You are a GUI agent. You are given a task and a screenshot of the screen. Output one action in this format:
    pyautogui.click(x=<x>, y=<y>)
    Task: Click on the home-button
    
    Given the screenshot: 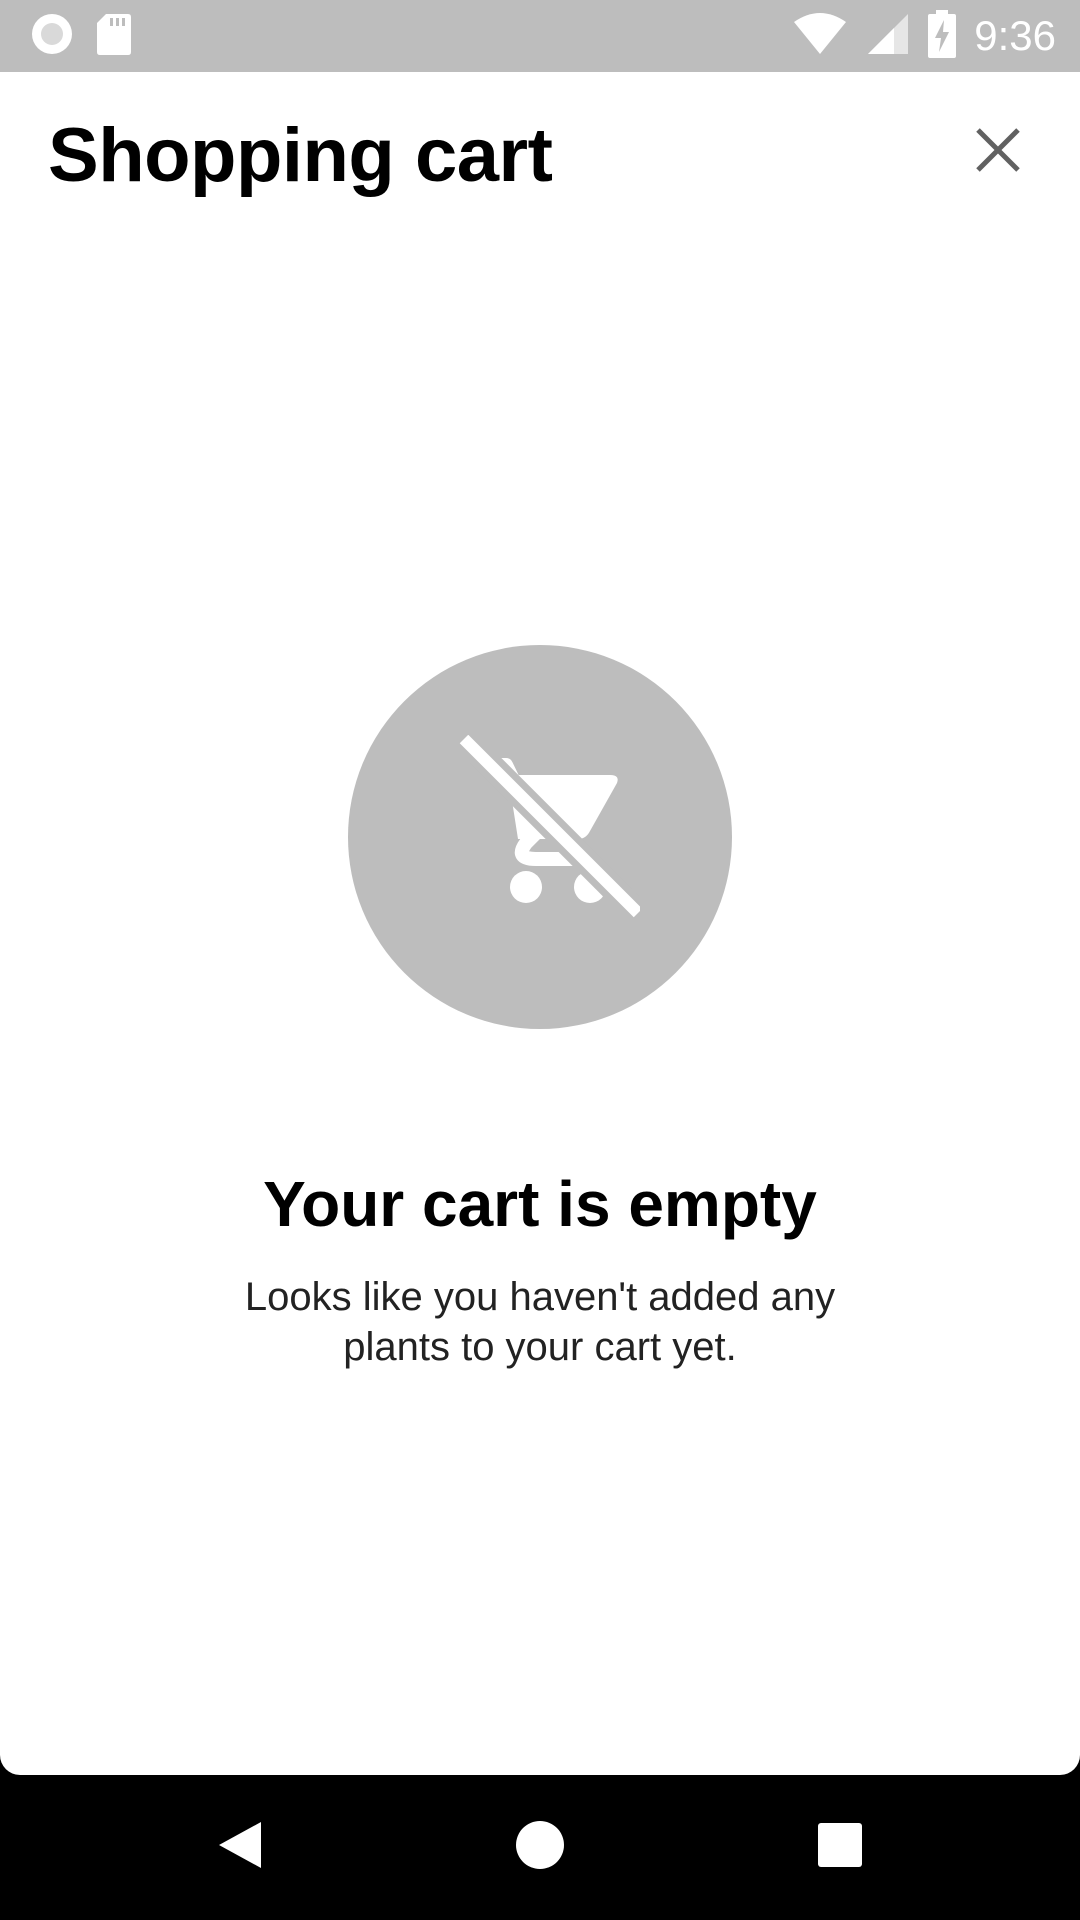 What is the action you would take?
    pyautogui.click(x=540, y=1847)
    